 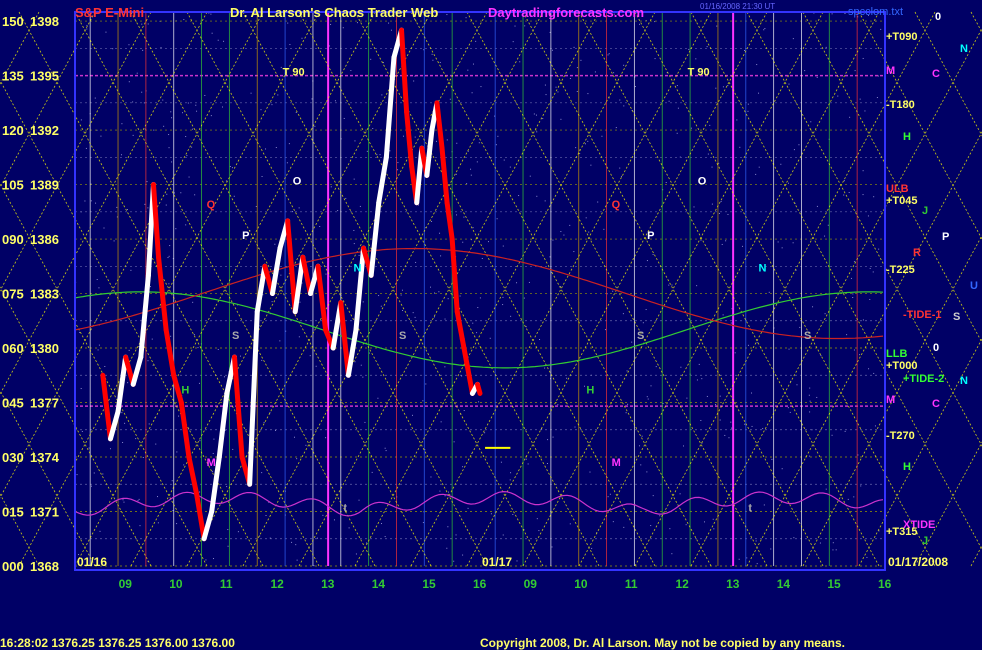 I want to click on y-tick-price: 1380, so click(x=44, y=348).